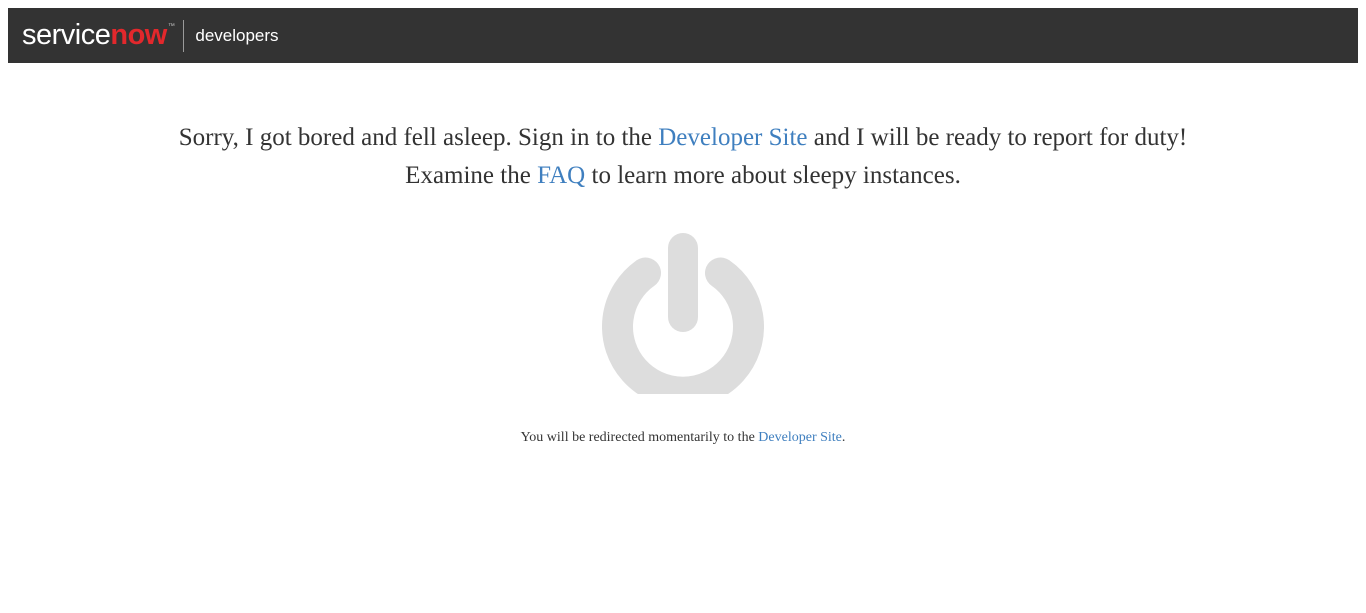 This screenshot has height=613, width=1366. What do you see at coordinates (561, 175) in the screenshot?
I see `faq-link: FAQ` at bounding box center [561, 175].